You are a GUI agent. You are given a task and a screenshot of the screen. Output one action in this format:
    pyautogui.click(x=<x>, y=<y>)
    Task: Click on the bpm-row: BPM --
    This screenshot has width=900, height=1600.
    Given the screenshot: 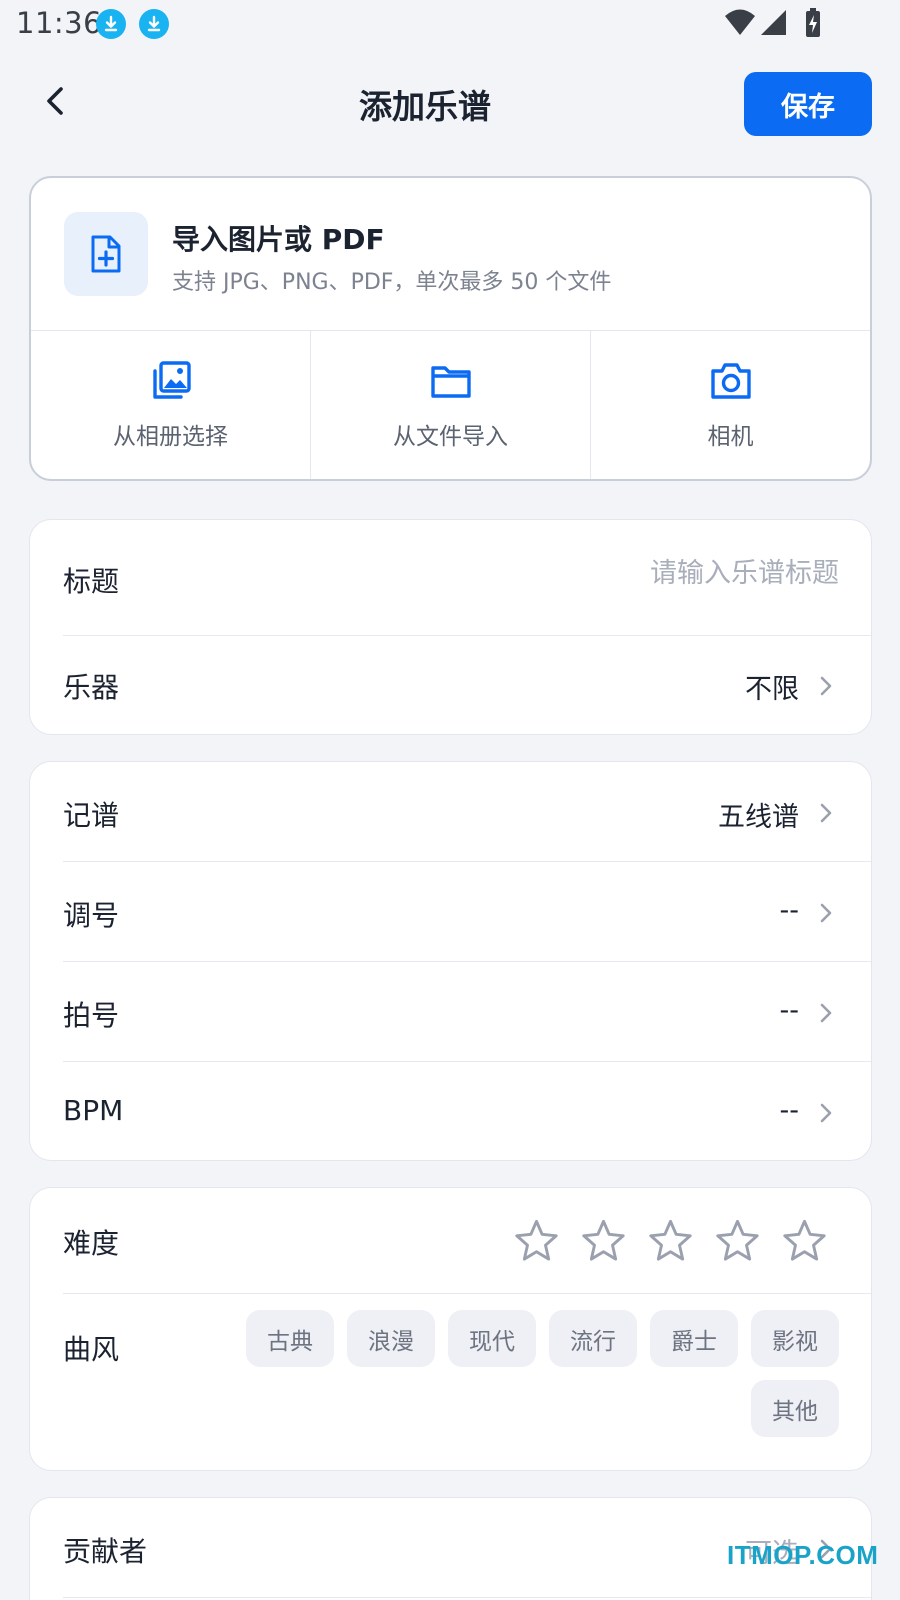 What is the action you would take?
    pyautogui.click(x=450, y=1111)
    